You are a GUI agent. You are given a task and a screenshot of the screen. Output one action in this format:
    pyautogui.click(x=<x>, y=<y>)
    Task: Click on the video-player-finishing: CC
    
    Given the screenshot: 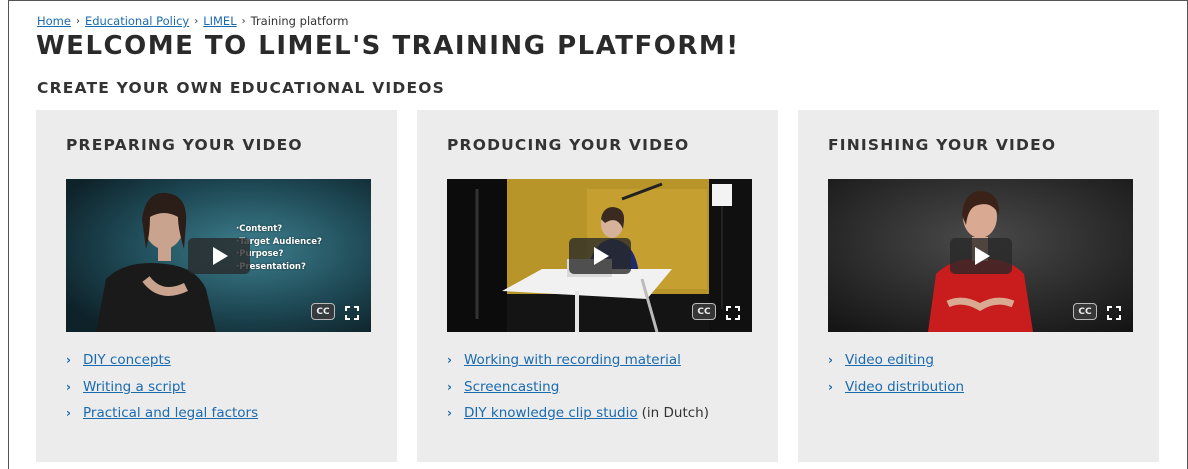 What is the action you would take?
    pyautogui.click(x=980, y=255)
    